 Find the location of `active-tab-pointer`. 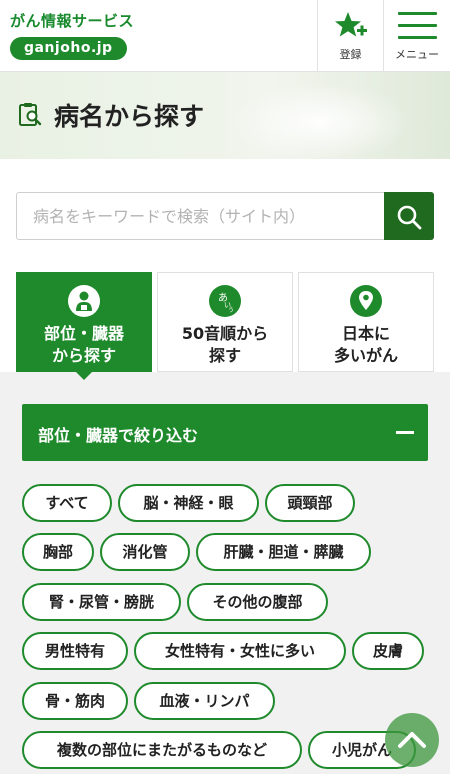

active-tab-pointer is located at coordinates (84, 375).